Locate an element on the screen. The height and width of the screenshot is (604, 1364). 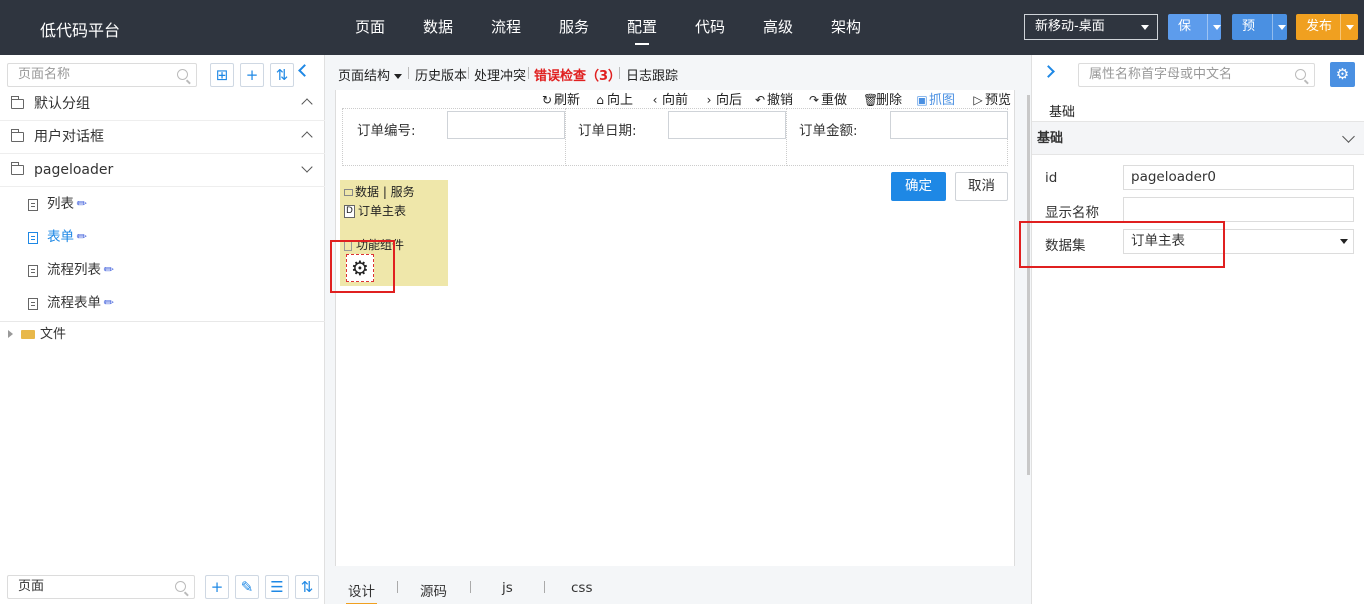
prop-id-value: pageloader0 is located at coordinates (1174, 177).